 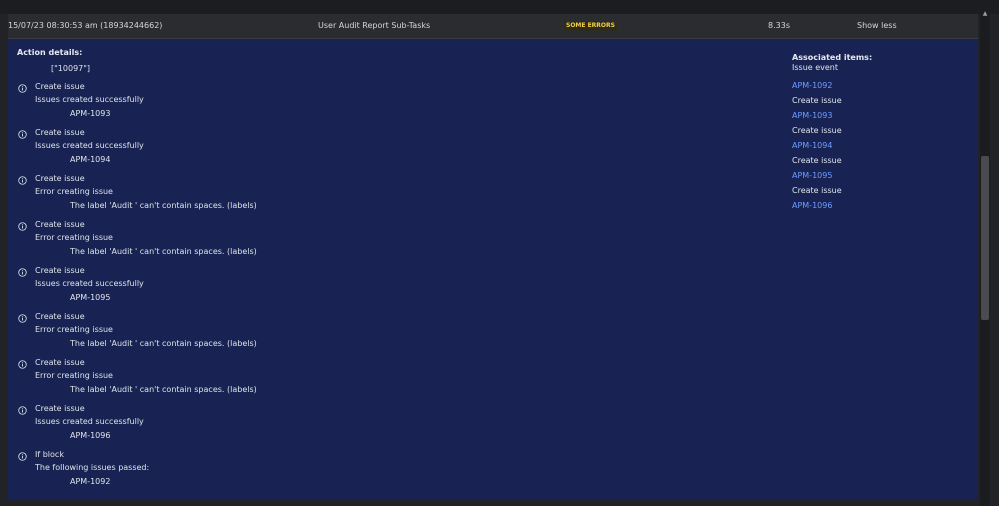 What do you see at coordinates (877, 85) in the screenshot?
I see `associated-issue-link: APM-1092` at bounding box center [877, 85].